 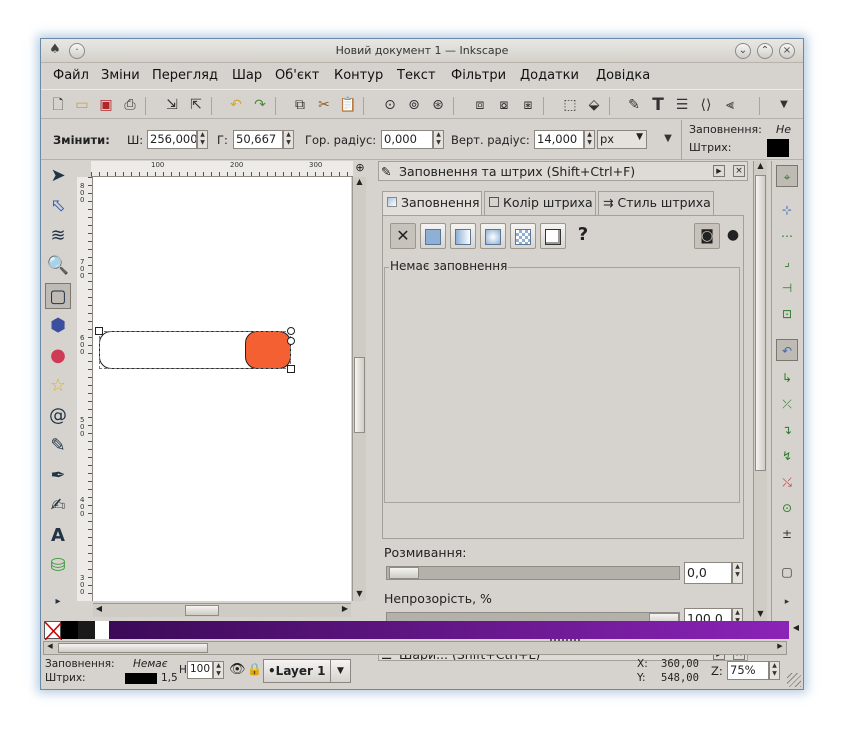 I want to click on snap-bbox-icon: ⊹, so click(x=787, y=210).